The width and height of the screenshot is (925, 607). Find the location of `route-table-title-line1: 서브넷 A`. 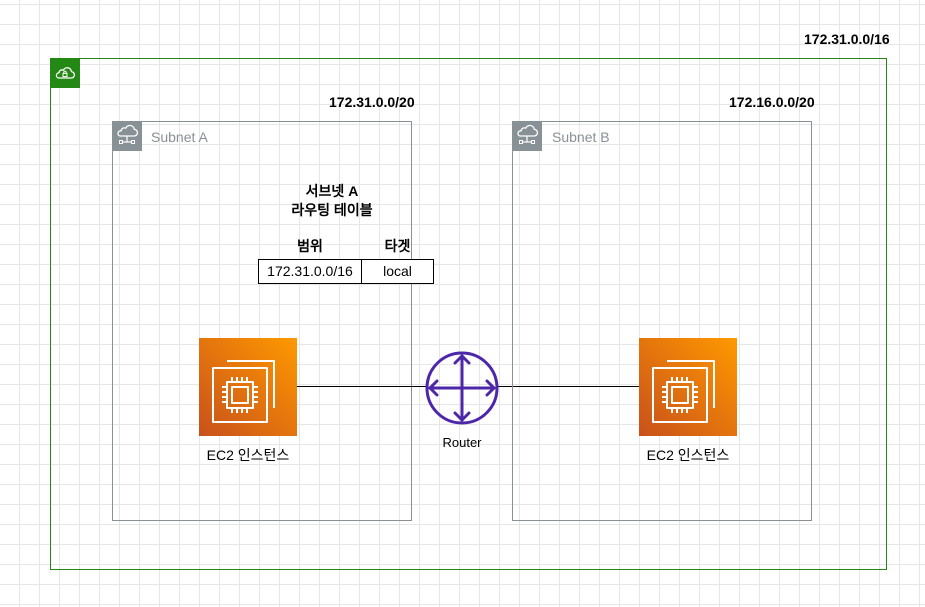

route-table-title-line1: 서브넷 A is located at coordinates (332, 191).